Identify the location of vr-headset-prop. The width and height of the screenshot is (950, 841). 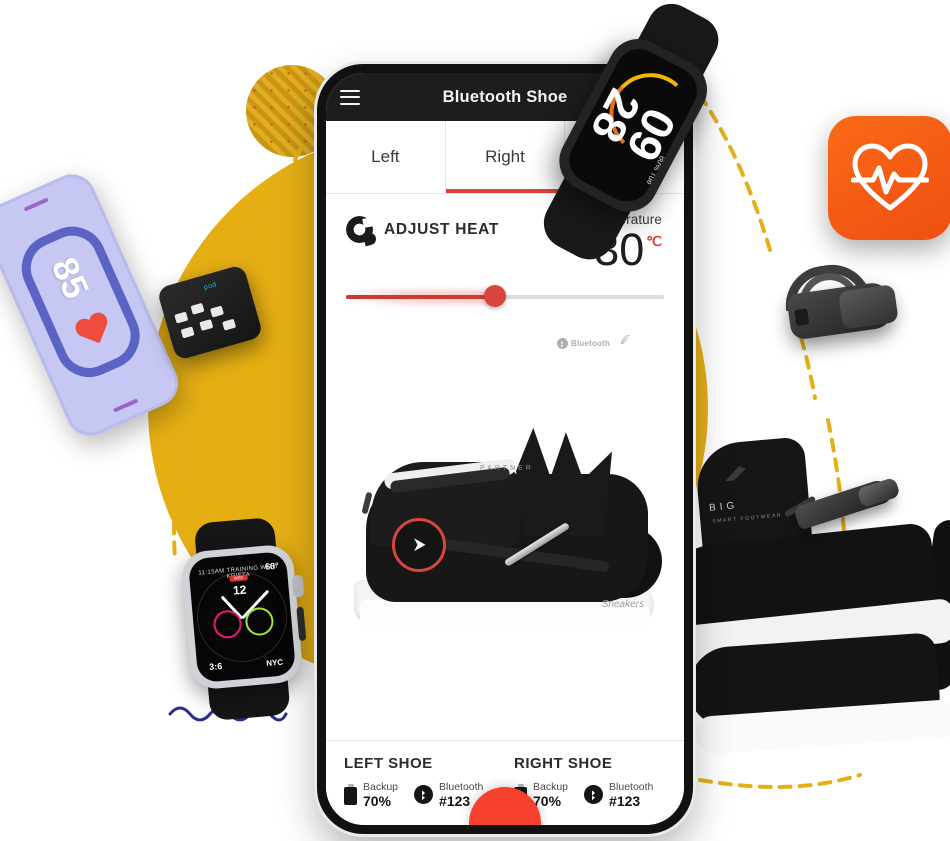
(837, 306).